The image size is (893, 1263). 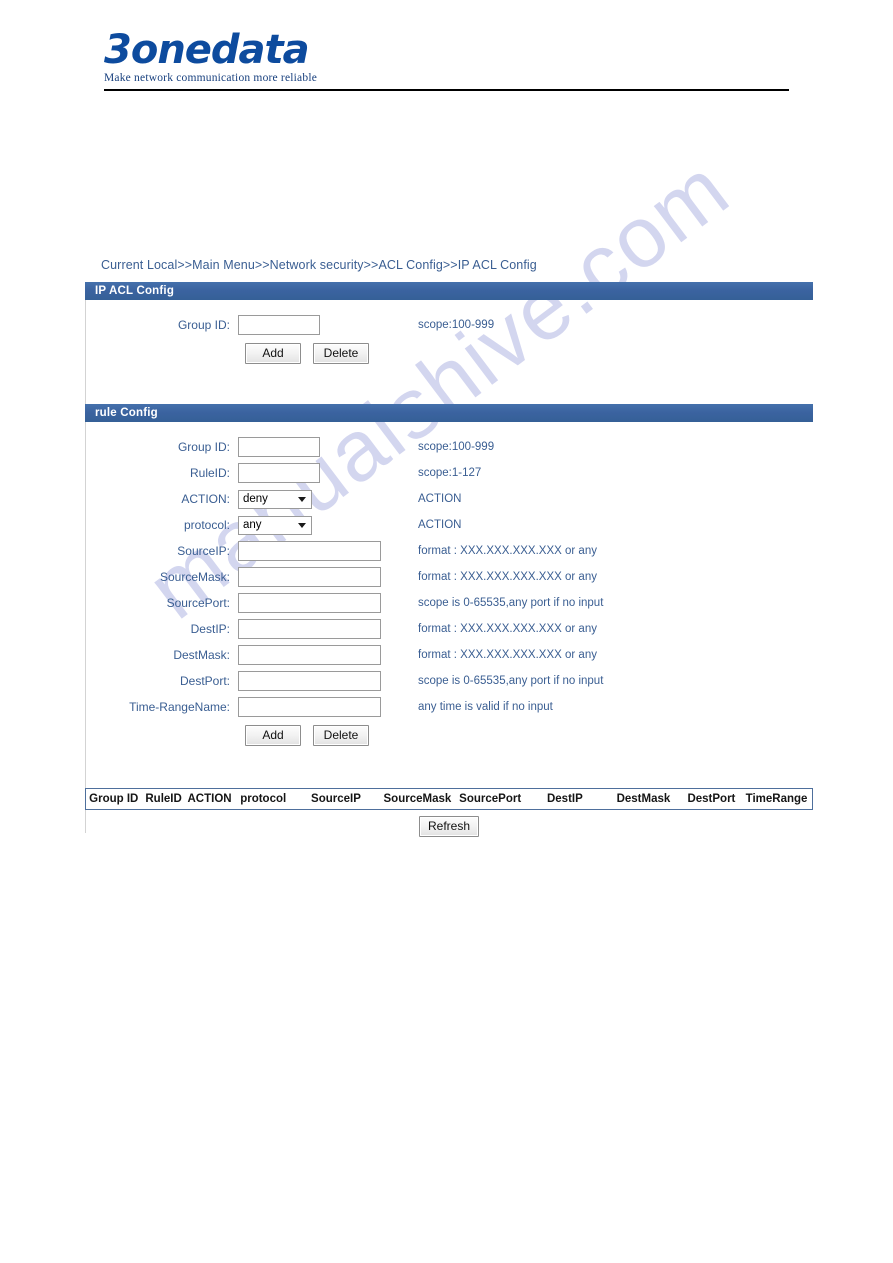 I want to click on label-rule-id: RuleID:, so click(x=209, y=473).